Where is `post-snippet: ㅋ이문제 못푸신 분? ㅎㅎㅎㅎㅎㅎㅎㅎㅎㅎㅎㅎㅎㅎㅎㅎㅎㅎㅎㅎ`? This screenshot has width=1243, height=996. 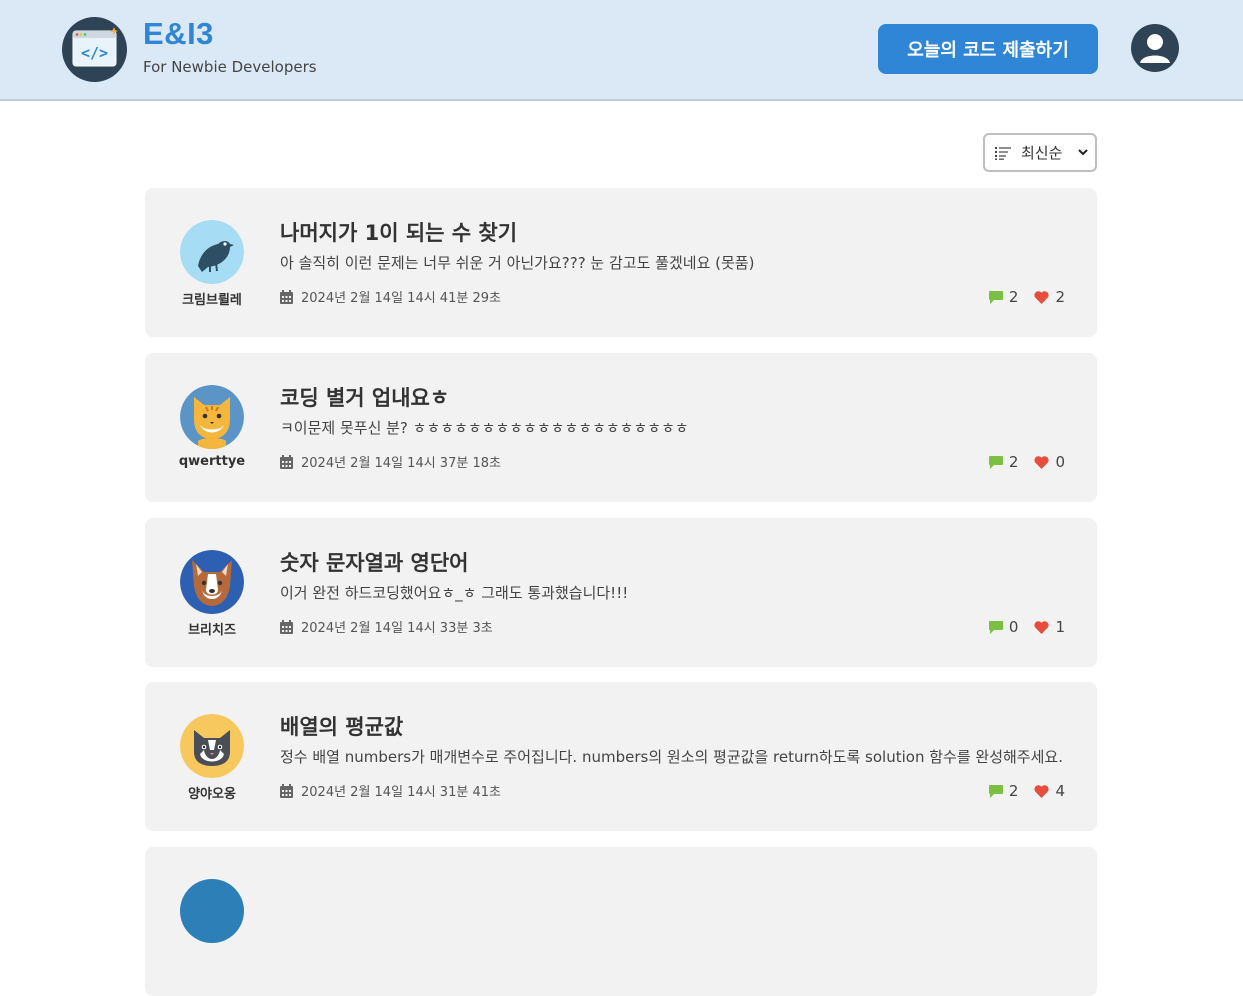
post-snippet: ㅋ이문제 못푸신 분? ㅎㅎㅎㅎㅎㅎㅎㅎㅎㅎㅎㅎㅎㅎㅎㅎㅎㅎㅎㅎ is located at coordinates (484, 428).